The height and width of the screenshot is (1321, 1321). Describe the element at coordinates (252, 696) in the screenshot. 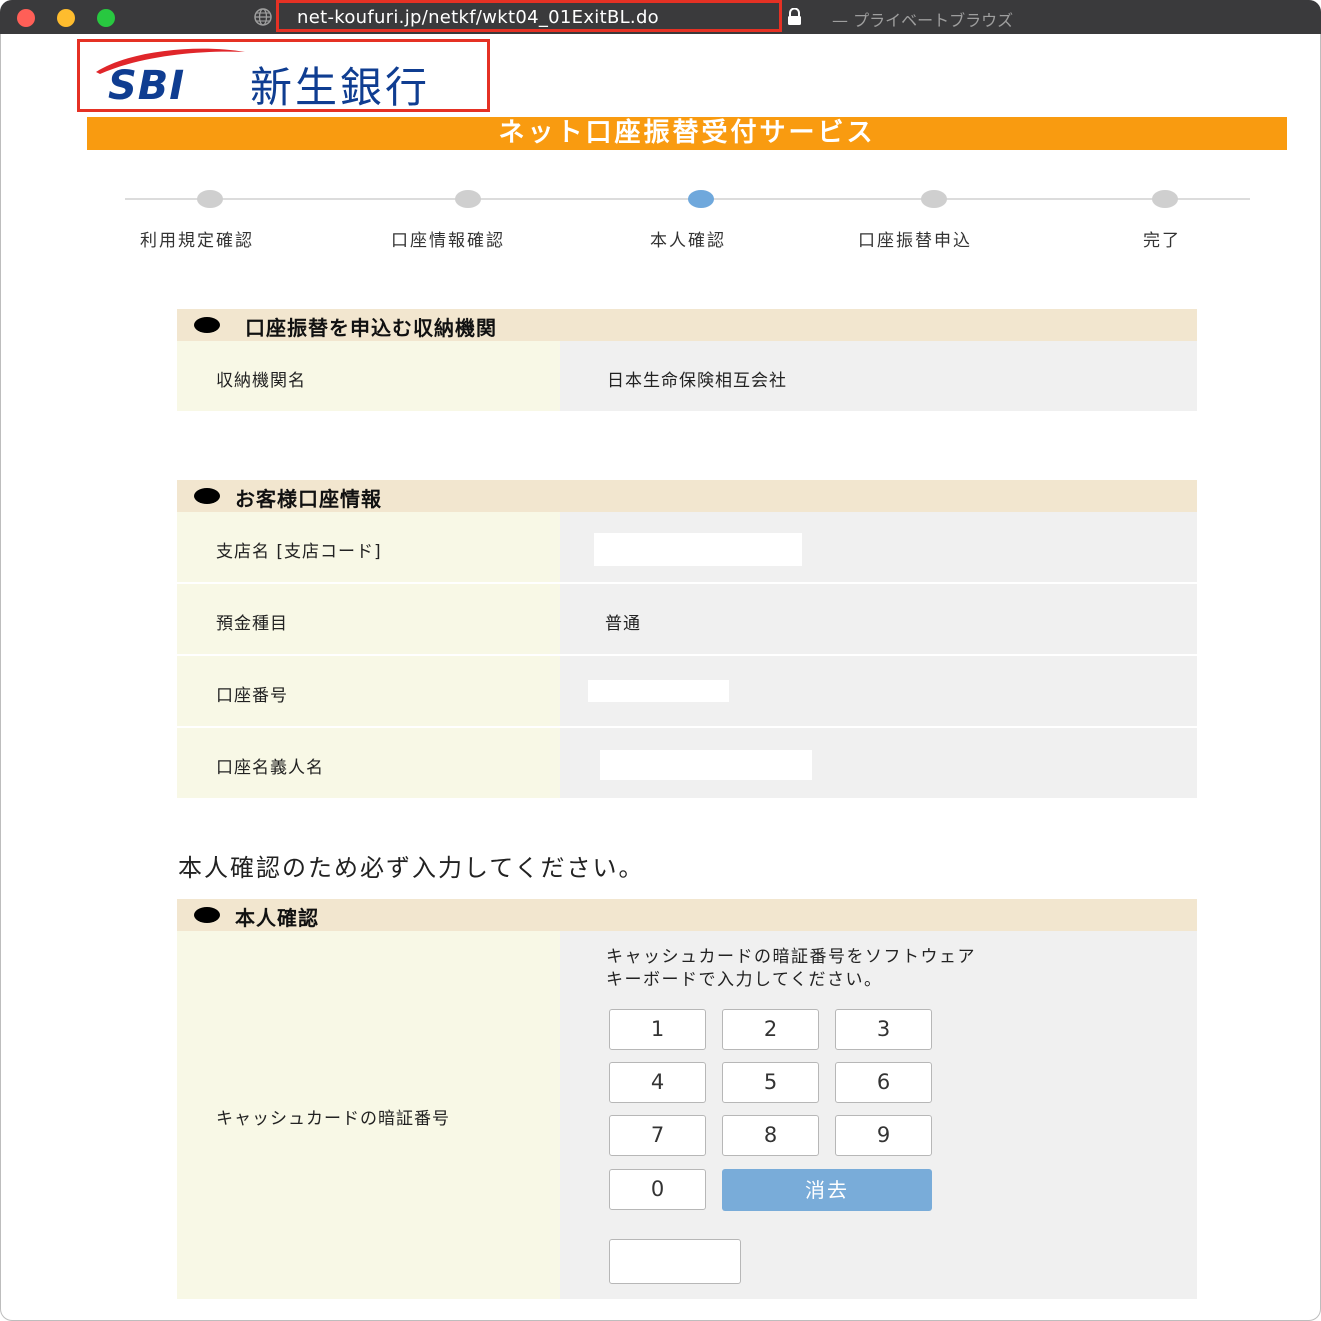

I see `account-number-label: 口座番号` at that location.